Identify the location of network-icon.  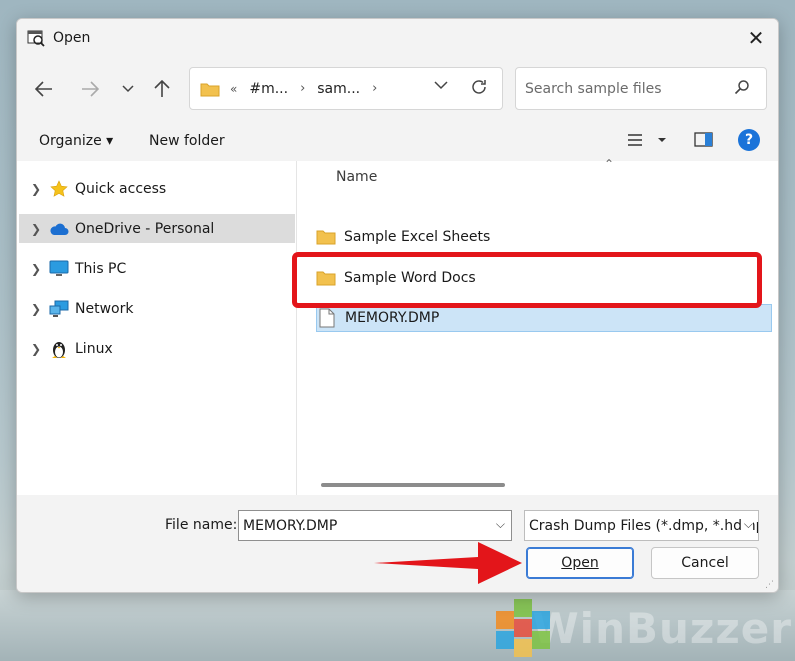
(59, 309).